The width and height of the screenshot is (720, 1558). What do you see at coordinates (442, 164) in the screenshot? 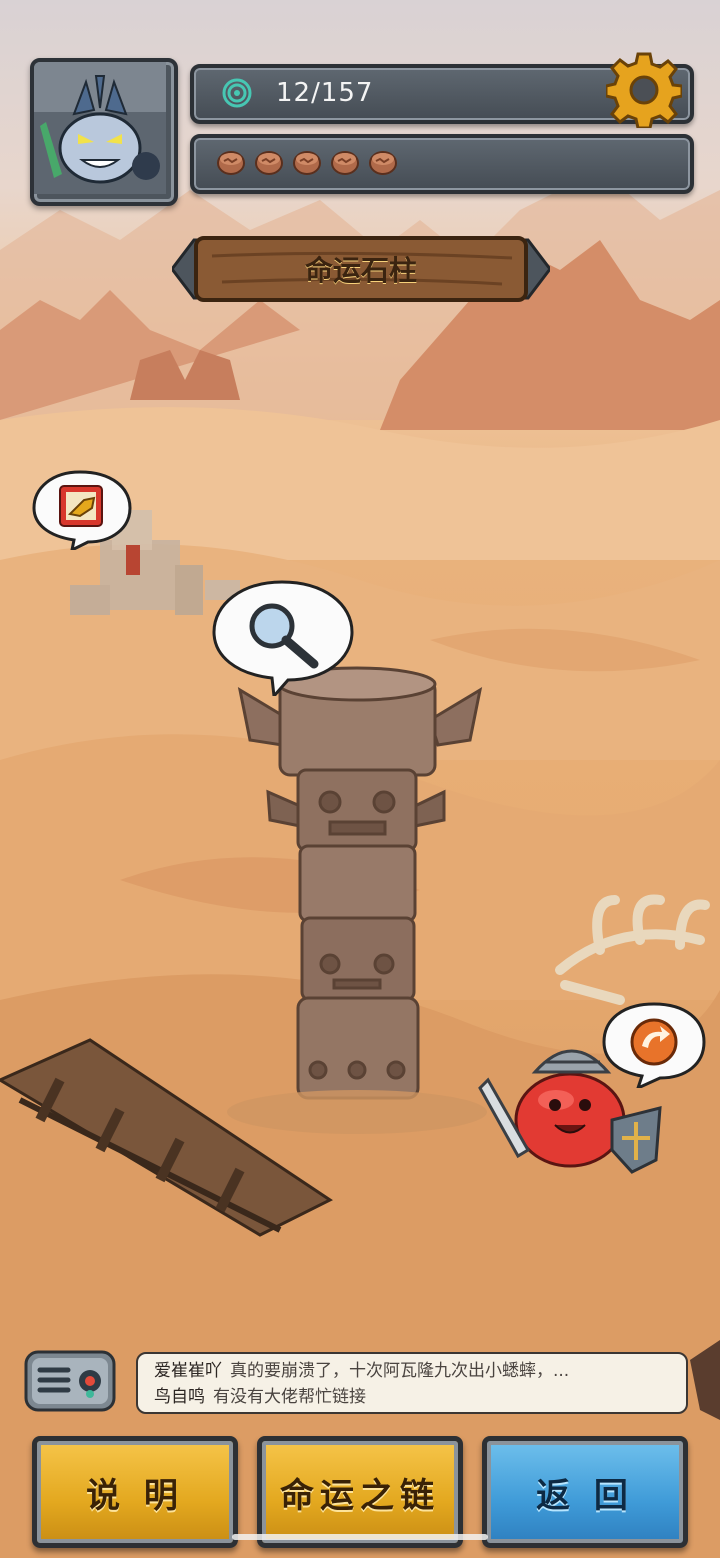
I see `token-bar` at bounding box center [442, 164].